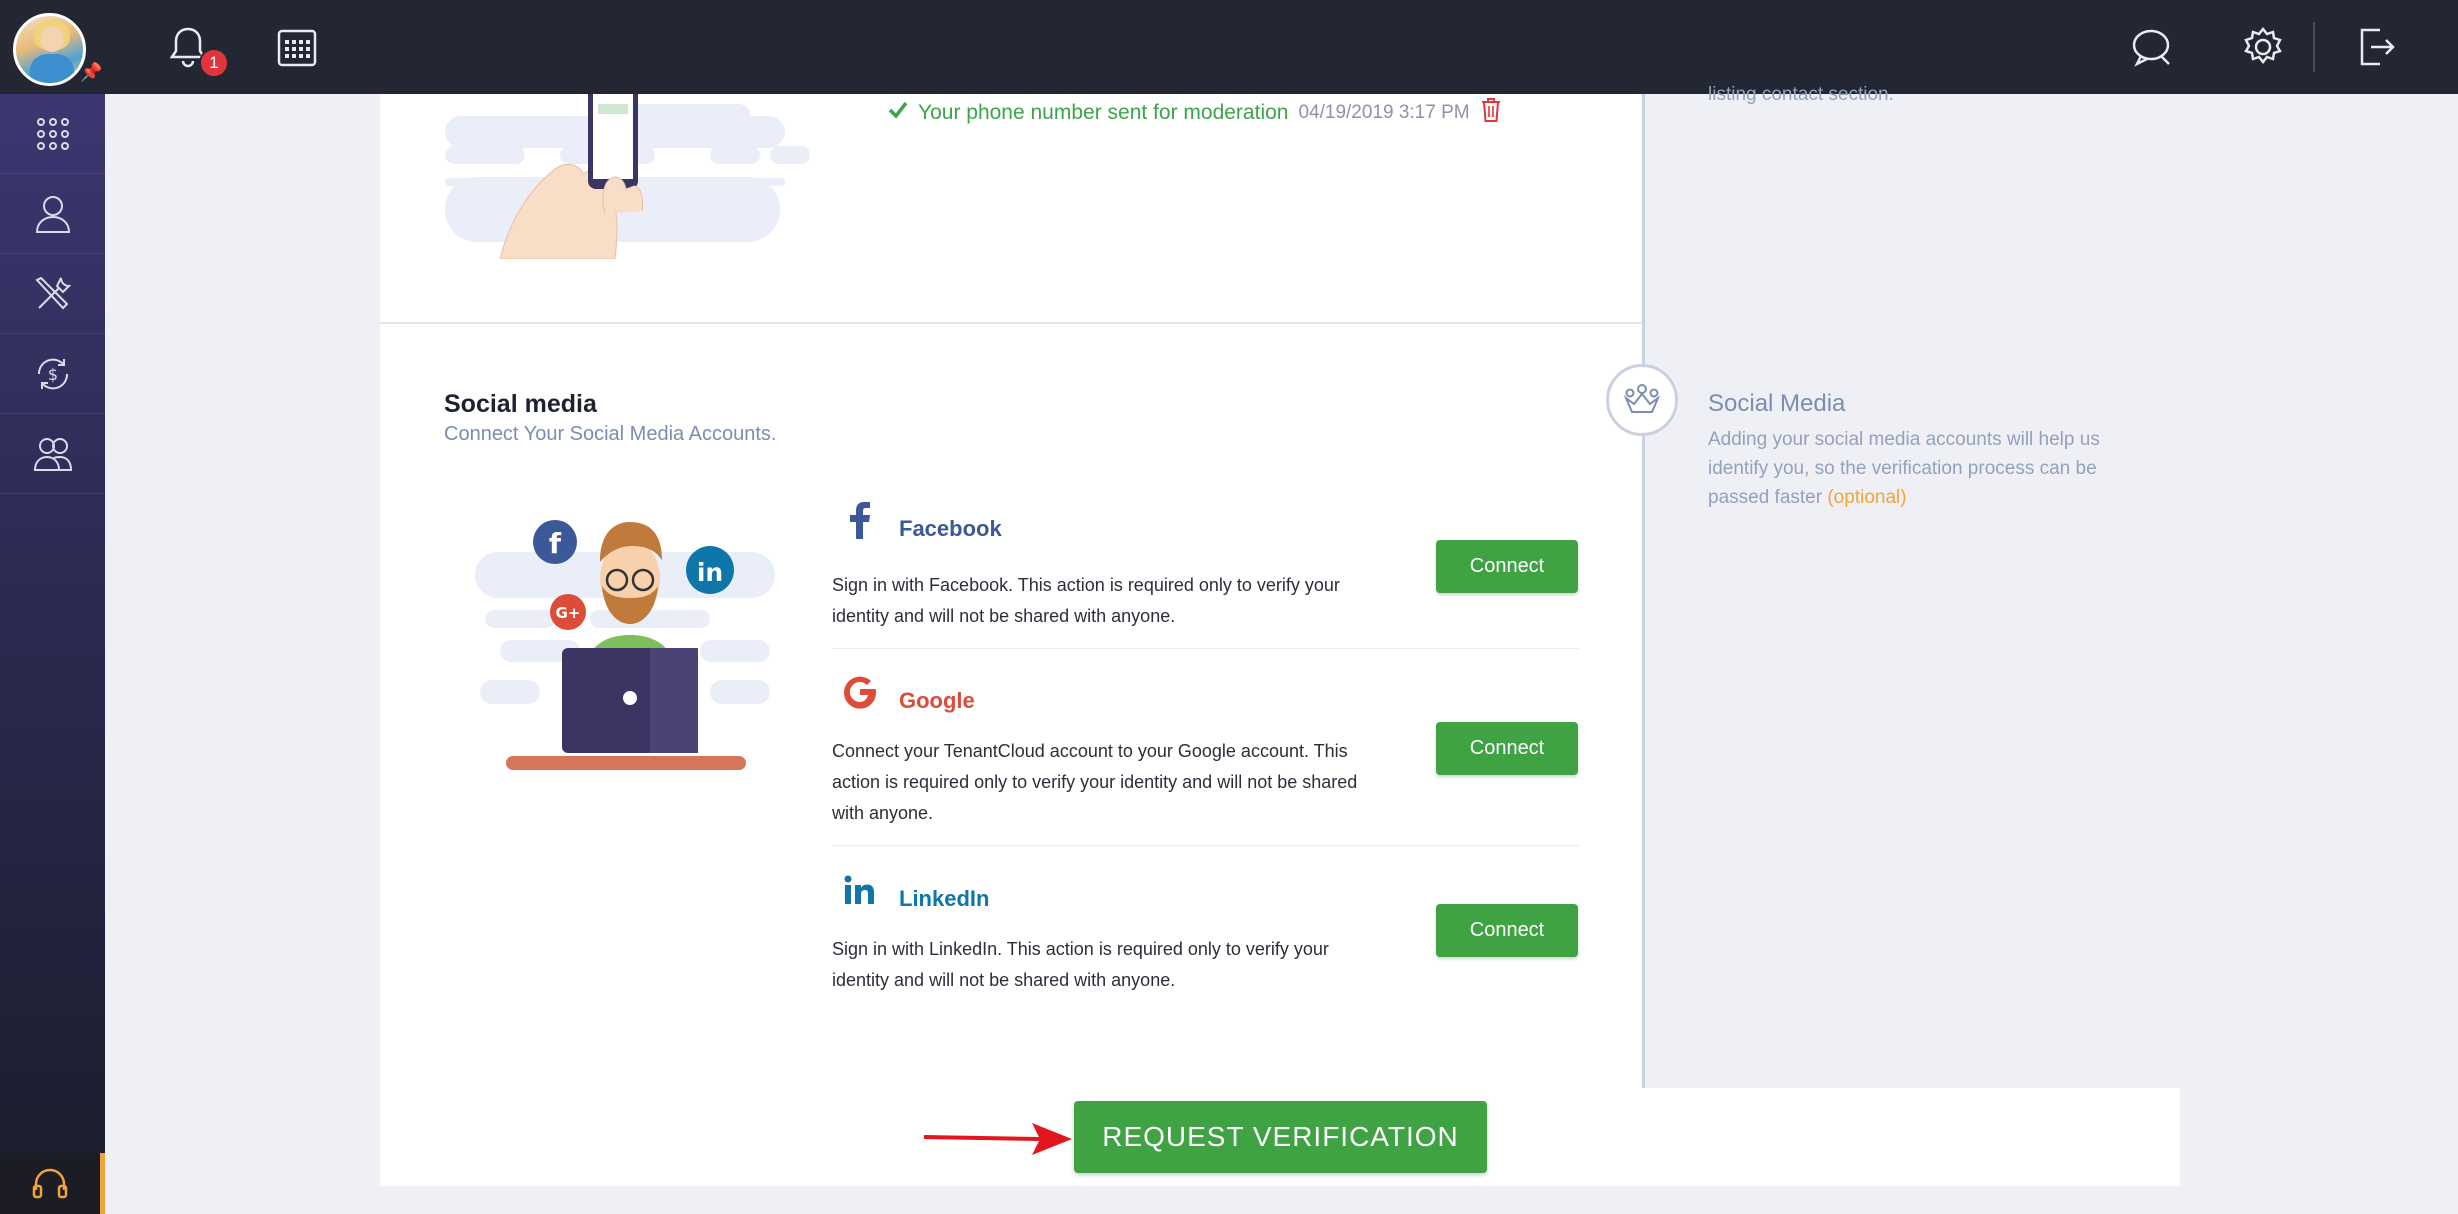 This screenshot has width=2458, height=1214. Describe the element at coordinates (52, 294) in the screenshot. I see `tools-icon` at that location.